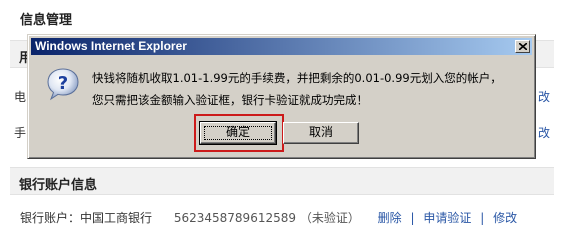 Image resolution: width=564 pixels, height=240 pixels. I want to click on question-icon: ?, so click(63, 84).